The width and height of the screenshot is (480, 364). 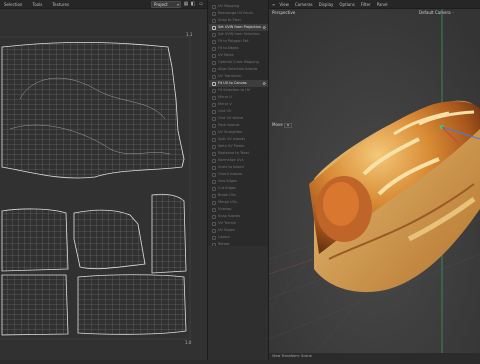 What do you see at coordinates (238, 83) in the screenshot?
I see `panel-command-item: Fit UV to Canvas ⚙` at bounding box center [238, 83].